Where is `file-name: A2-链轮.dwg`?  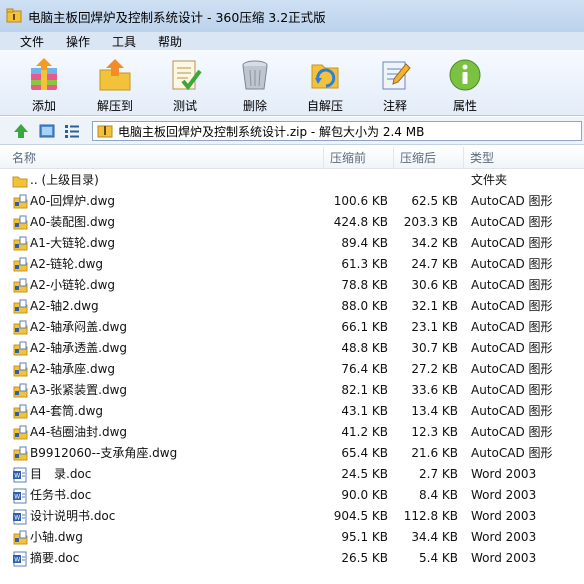
file-name: A2-链轮.dwg is located at coordinates (67, 264).